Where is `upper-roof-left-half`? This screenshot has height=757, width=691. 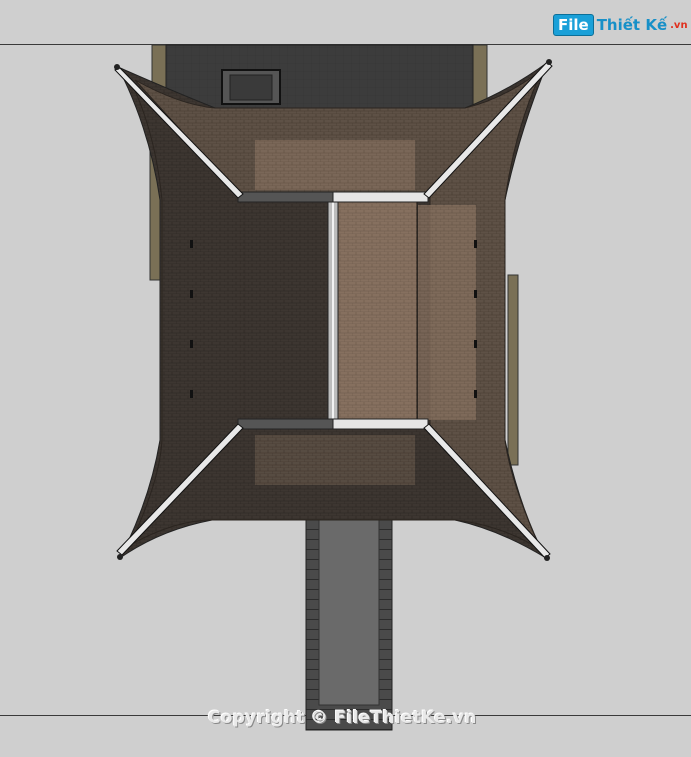 upper-roof-left-half is located at coordinates (289, 311).